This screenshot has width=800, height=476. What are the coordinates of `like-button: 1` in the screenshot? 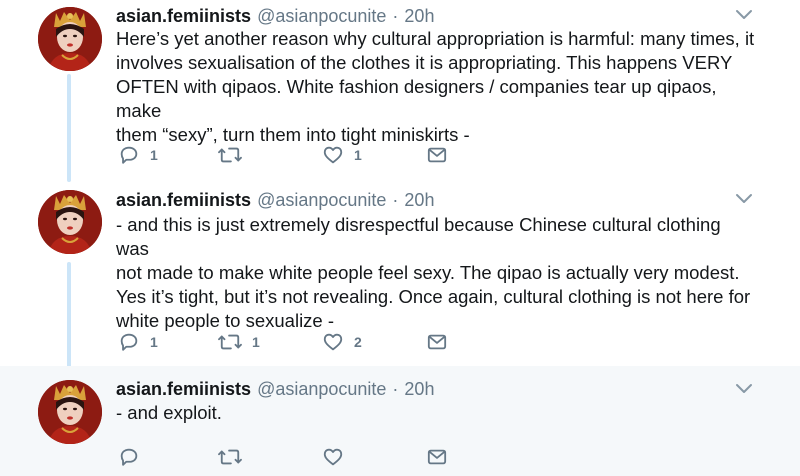 It's located at (342, 155).